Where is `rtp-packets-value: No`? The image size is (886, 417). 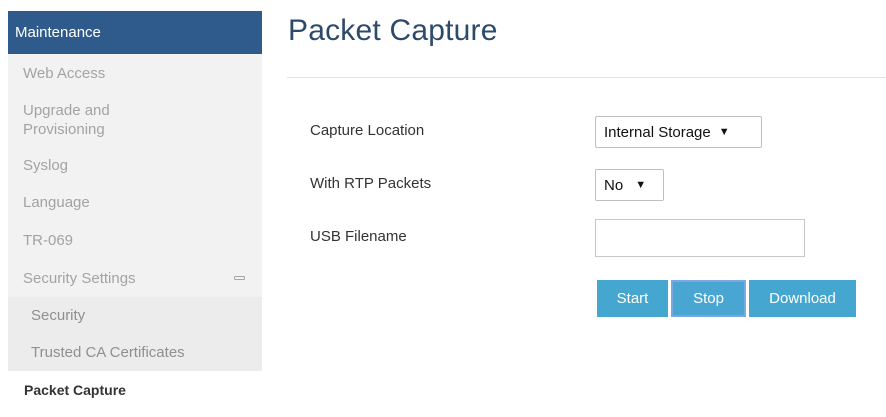 rtp-packets-value: No is located at coordinates (614, 185).